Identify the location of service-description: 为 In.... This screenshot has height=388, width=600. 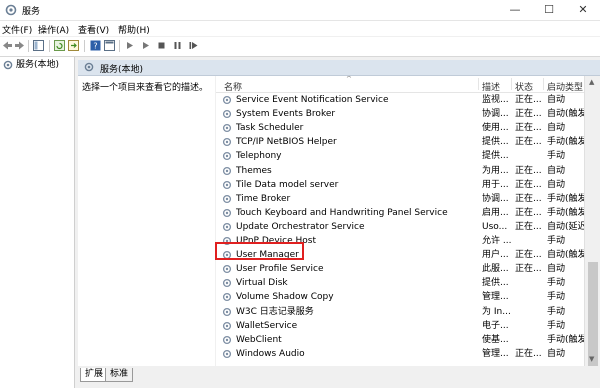
(496, 311).